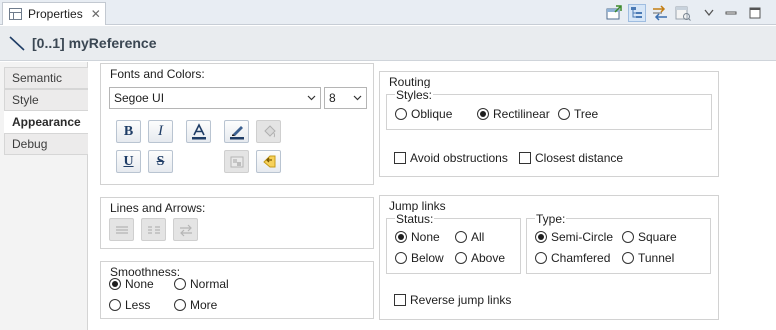 The width and height of the screenshot is (776, 330). What do you see at coordinates (46, 100) in the screenshot?
I see `tab-style: Style` at bounding box center [46, 100].